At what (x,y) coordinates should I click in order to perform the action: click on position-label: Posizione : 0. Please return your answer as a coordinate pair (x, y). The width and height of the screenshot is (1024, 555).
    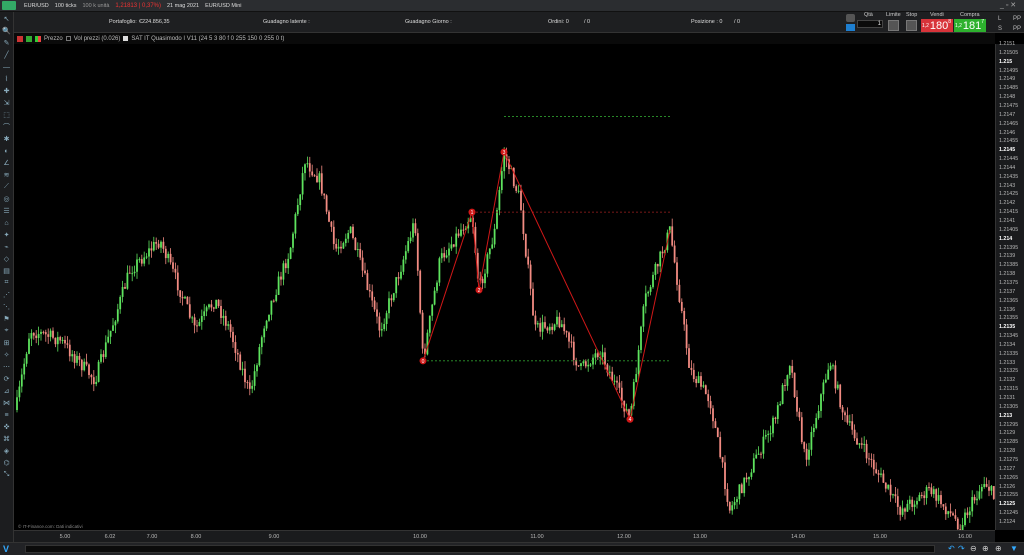
    Looking at the image, I should click on (707, 22).